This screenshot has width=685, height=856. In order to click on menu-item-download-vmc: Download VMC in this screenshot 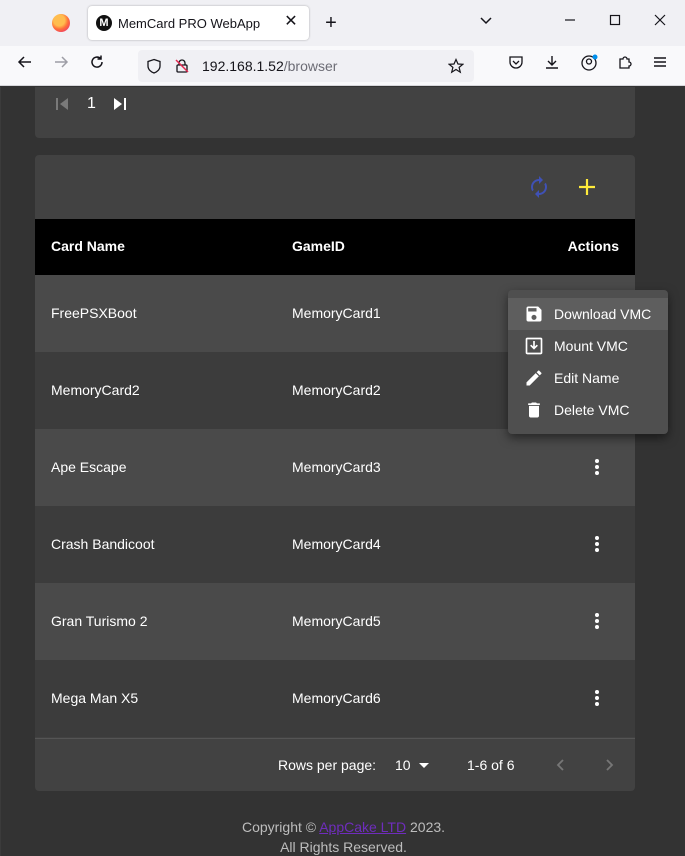, I will do `click(588, 314)`.